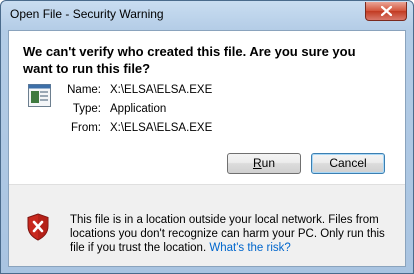  What do you see at coordinates (249, 248) in the screenshot?
I see `whats-the-risk-link: What's the risk?` at bounding box center [249, 248].